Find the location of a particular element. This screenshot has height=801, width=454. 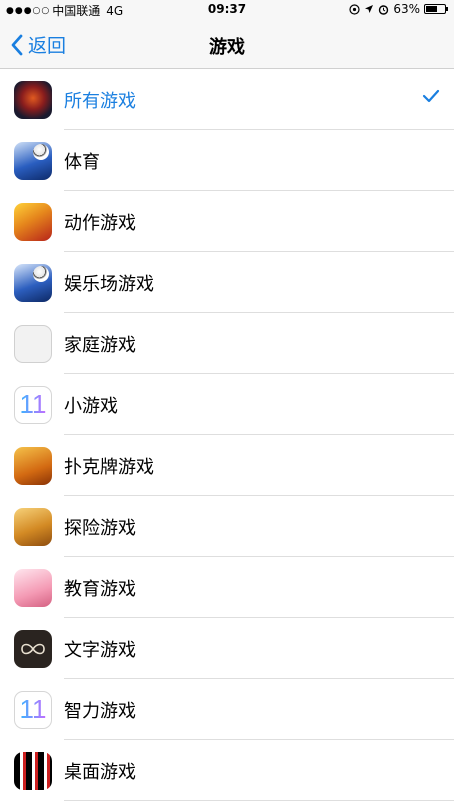

category-row-educational: 教育游戏 is located at coordinates (227, 587).